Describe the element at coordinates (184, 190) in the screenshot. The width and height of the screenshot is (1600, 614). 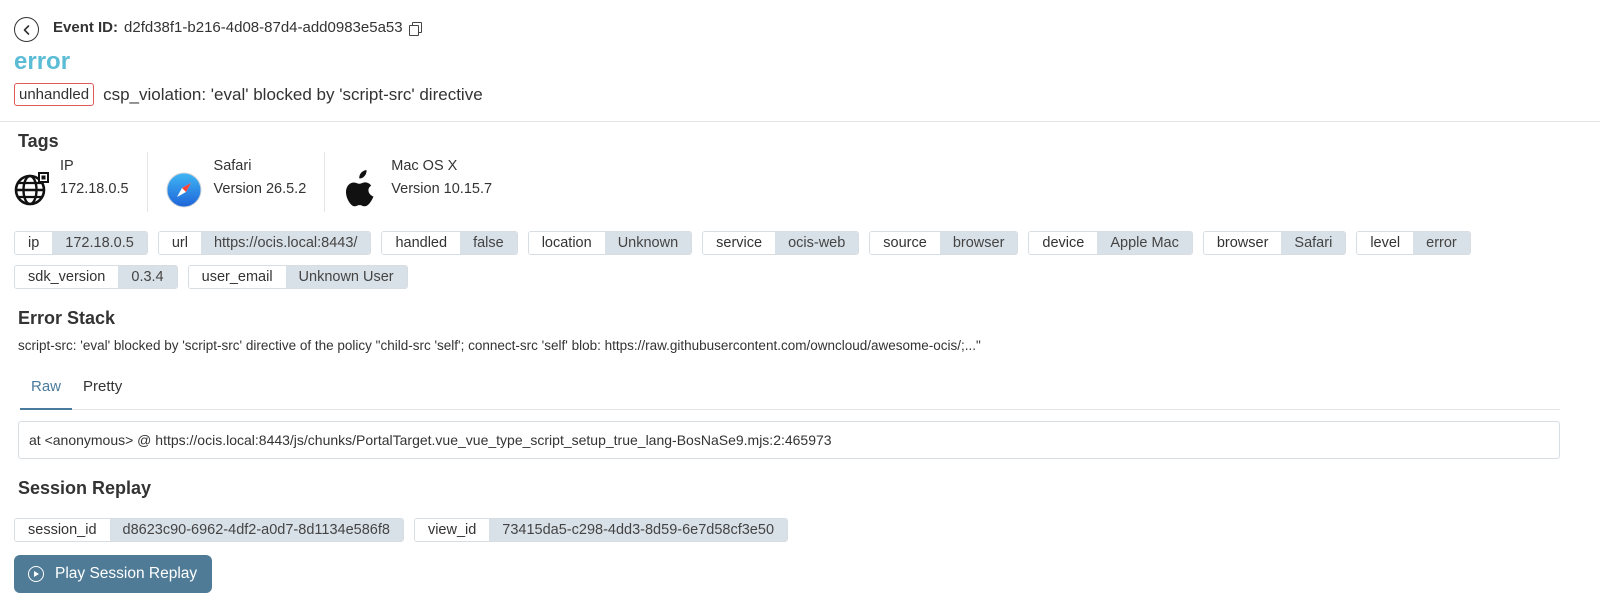
I see `safari-icon` at that location.